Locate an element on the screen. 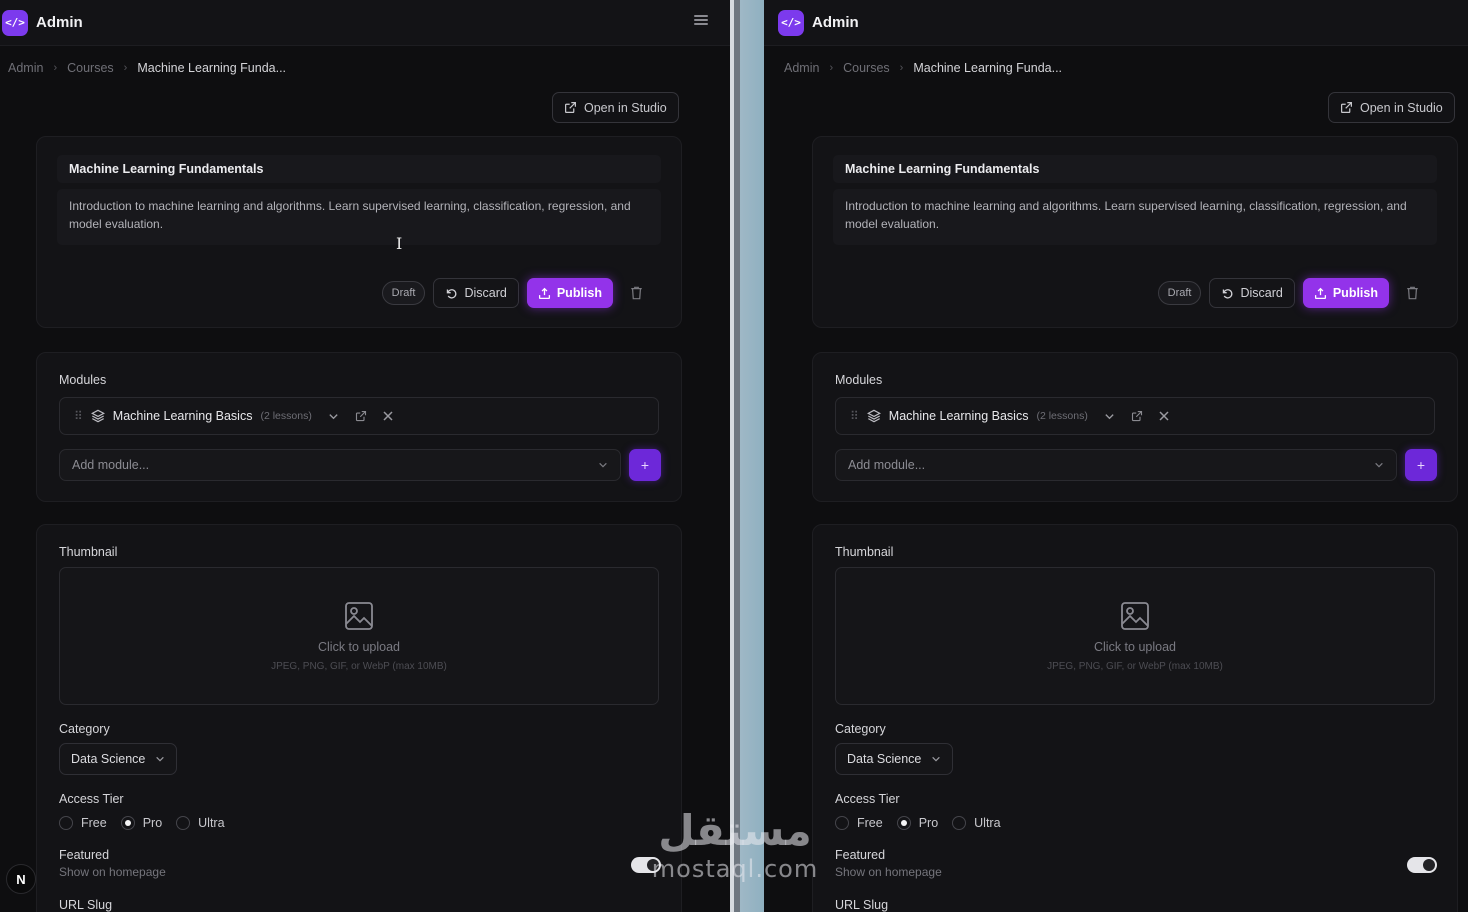 Image resolution: width=1468 pixels, height=912 pixels. n-badge-icon: N is located at coordinates (21, 879).